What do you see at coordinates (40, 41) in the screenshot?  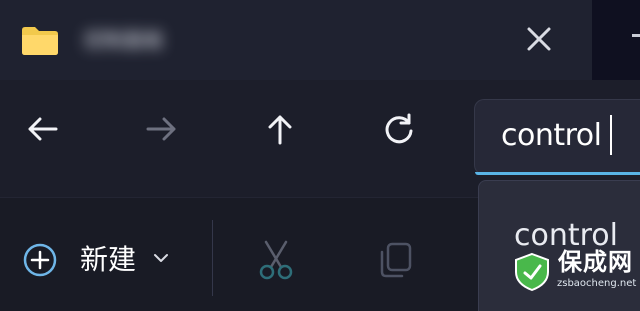 I see `folder-icon` at bounding box center [40, 41].